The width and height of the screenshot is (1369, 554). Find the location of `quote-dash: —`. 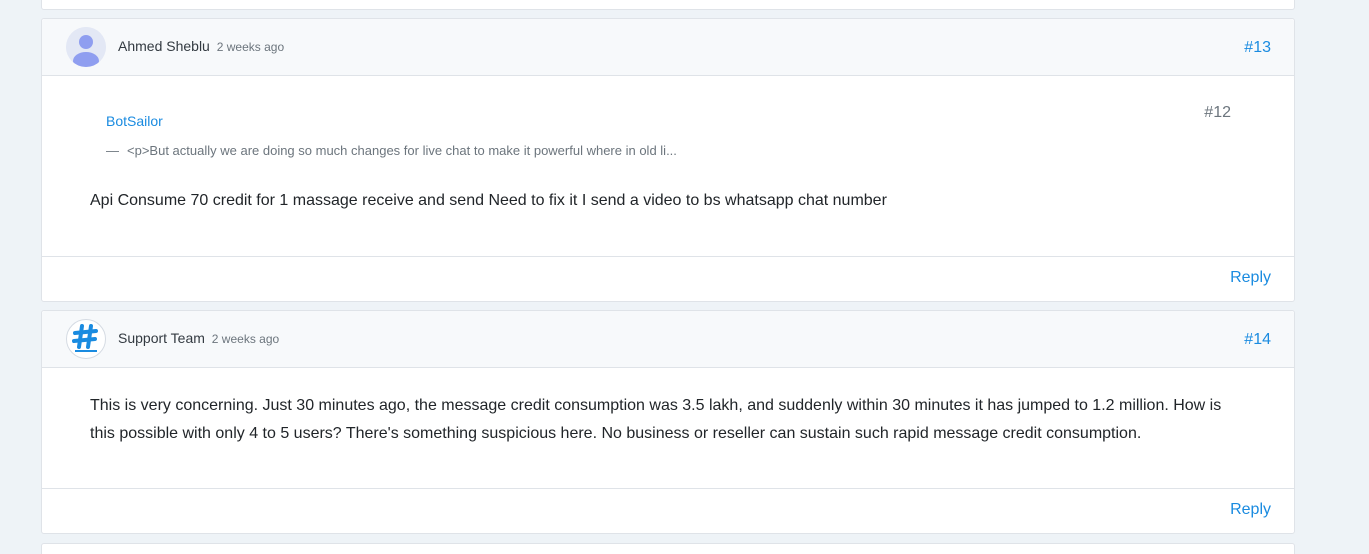

quote-dash: — is located at coordinates (112, 150).